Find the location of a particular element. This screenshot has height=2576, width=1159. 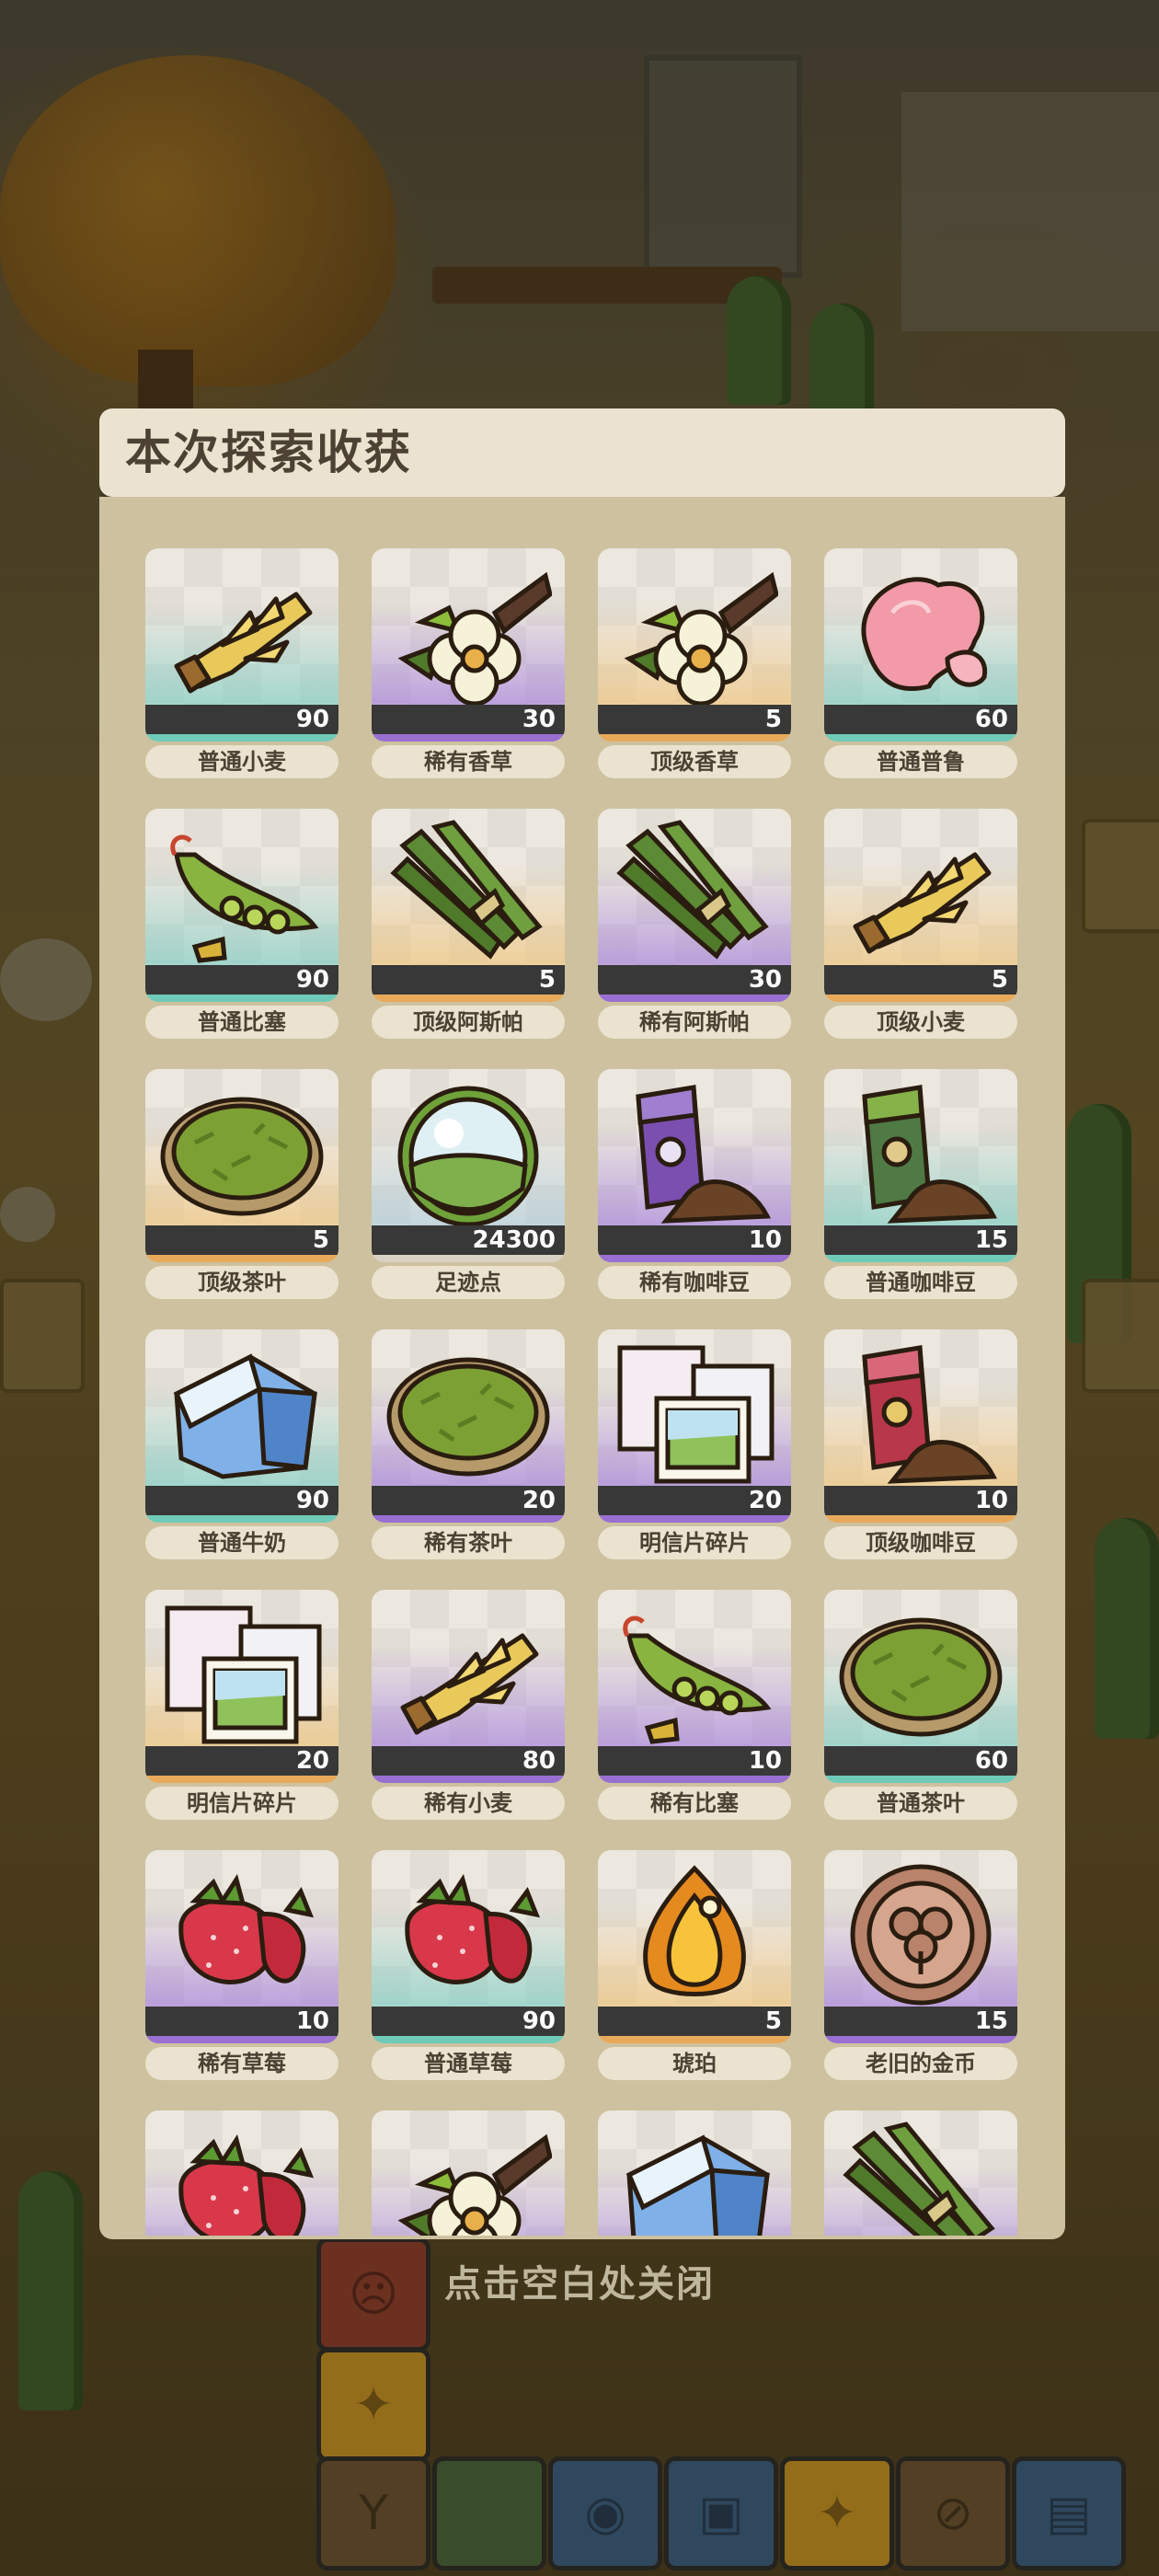

footprint-orb-icon is located at coordinates (468, 1152).